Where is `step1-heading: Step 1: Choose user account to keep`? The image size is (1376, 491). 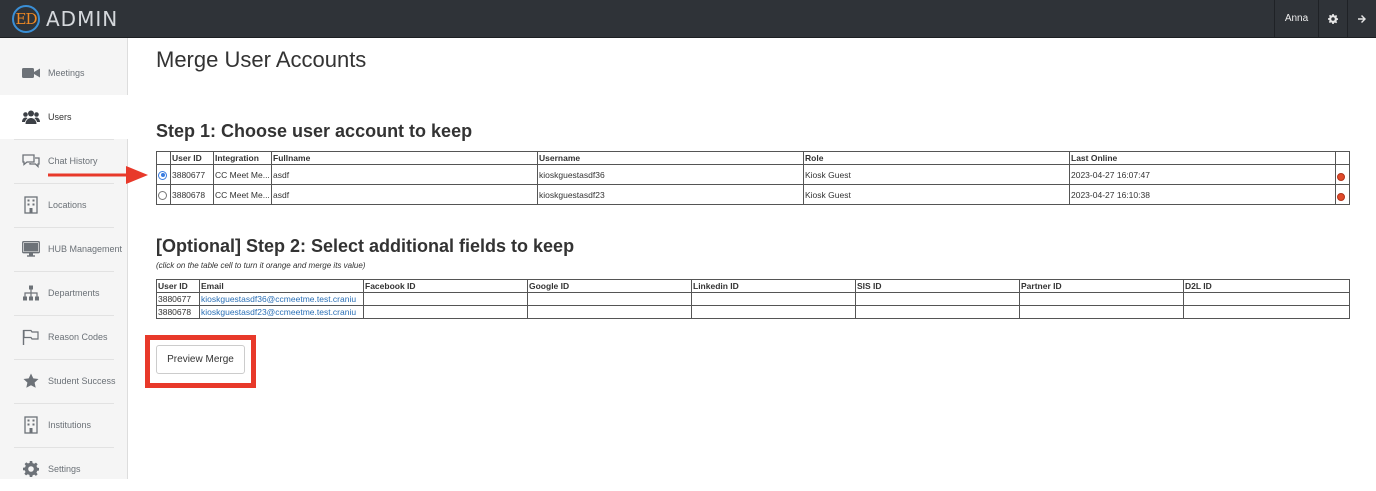
step1-heading: Step 1: Choose user account to keep is located at coordinates (314, 131).